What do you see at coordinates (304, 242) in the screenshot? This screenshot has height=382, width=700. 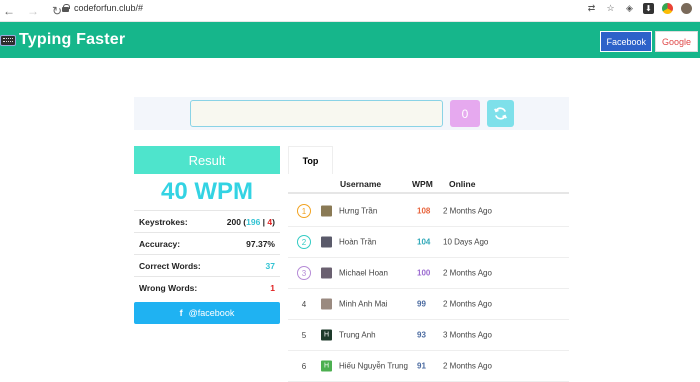 I see `rank-badge: 2` at bounding box center [304, 242].